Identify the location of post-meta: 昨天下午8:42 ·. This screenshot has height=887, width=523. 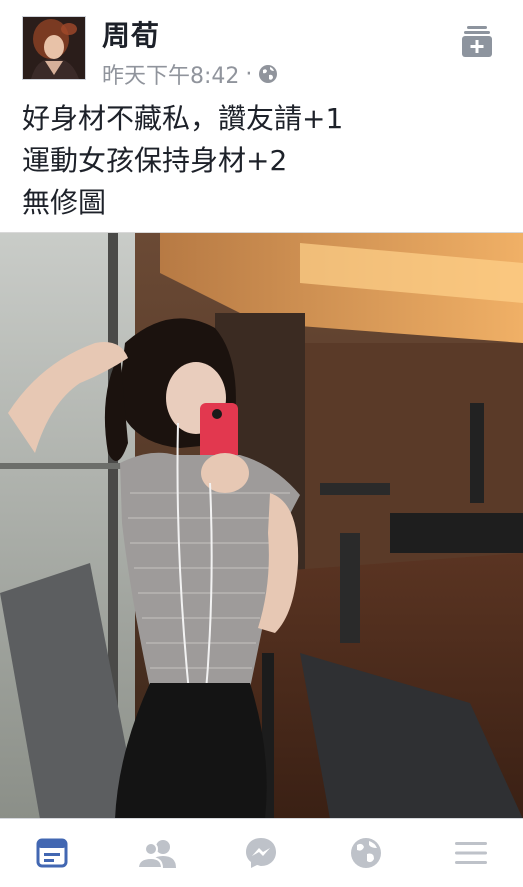
(190, 74).